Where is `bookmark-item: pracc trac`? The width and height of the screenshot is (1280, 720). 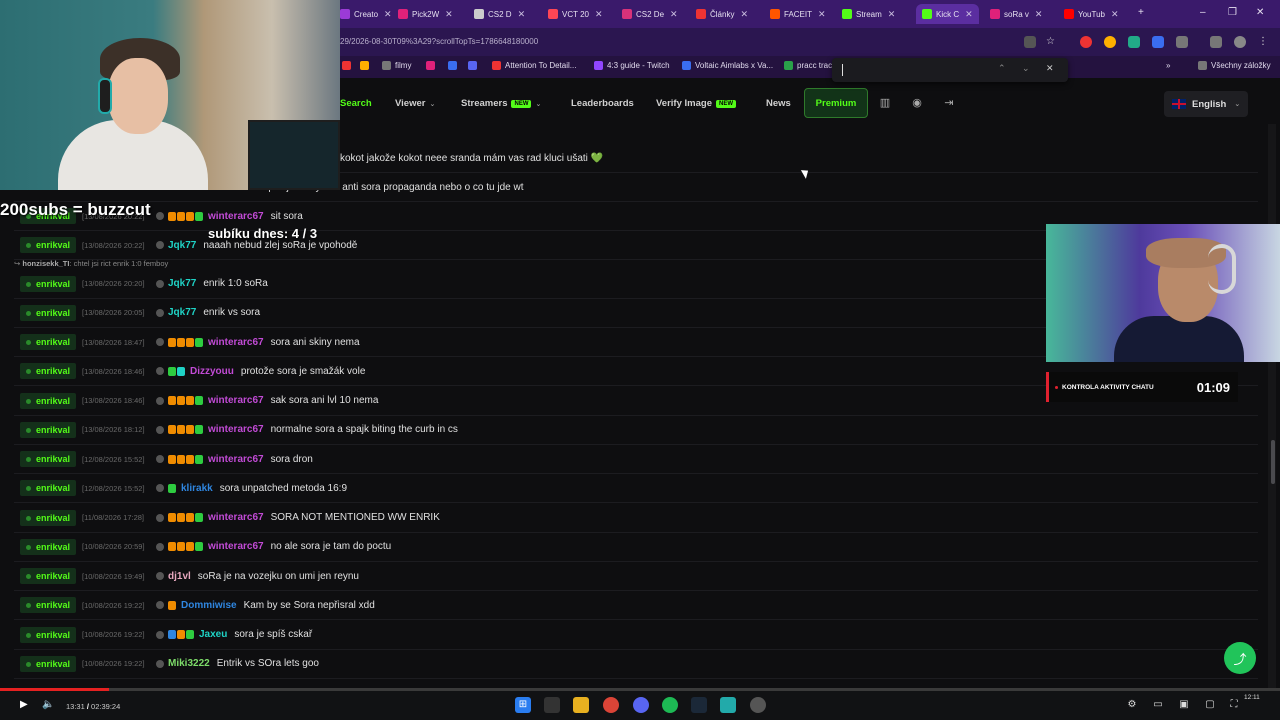
bookmark-item: pracc trac is located at coordinates (808, 65).